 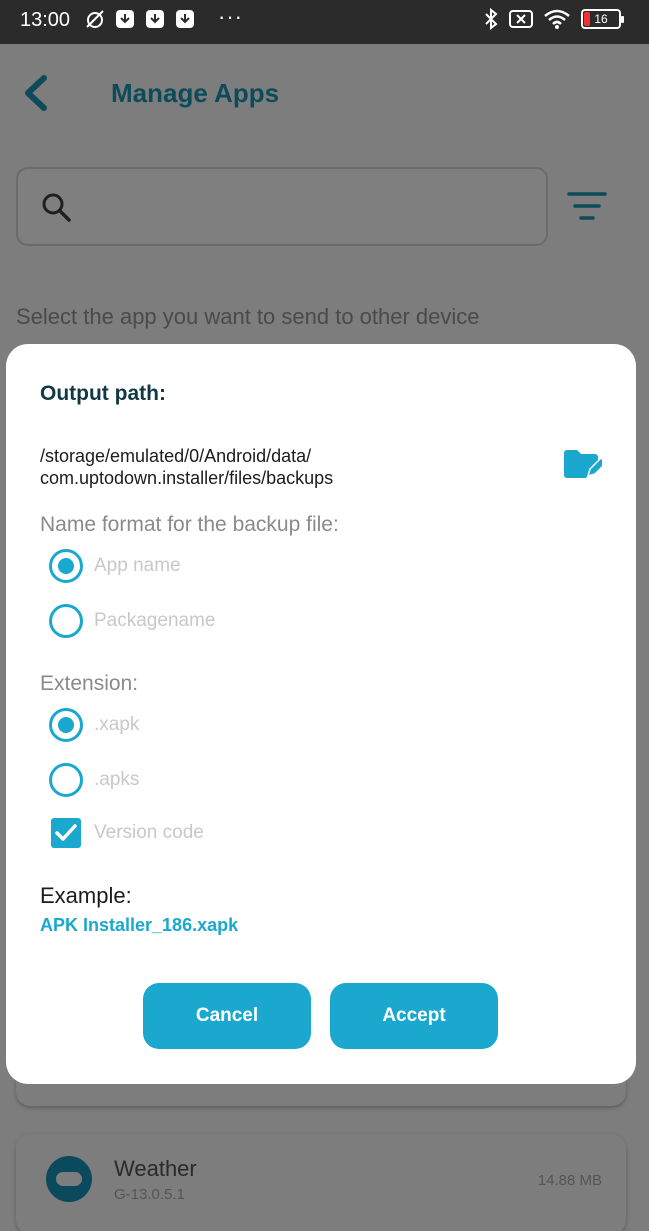 What do you see at coordinates (187, 478) in the screenshot?
I see `output-path-line-2: com.uptodown.installer/files/backups` at bounding box center [187, 478].